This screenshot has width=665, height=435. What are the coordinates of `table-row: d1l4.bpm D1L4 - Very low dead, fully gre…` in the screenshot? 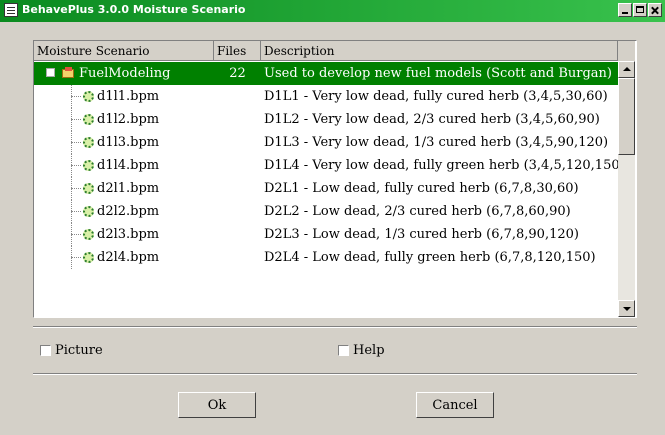 It's located at (326, 165).